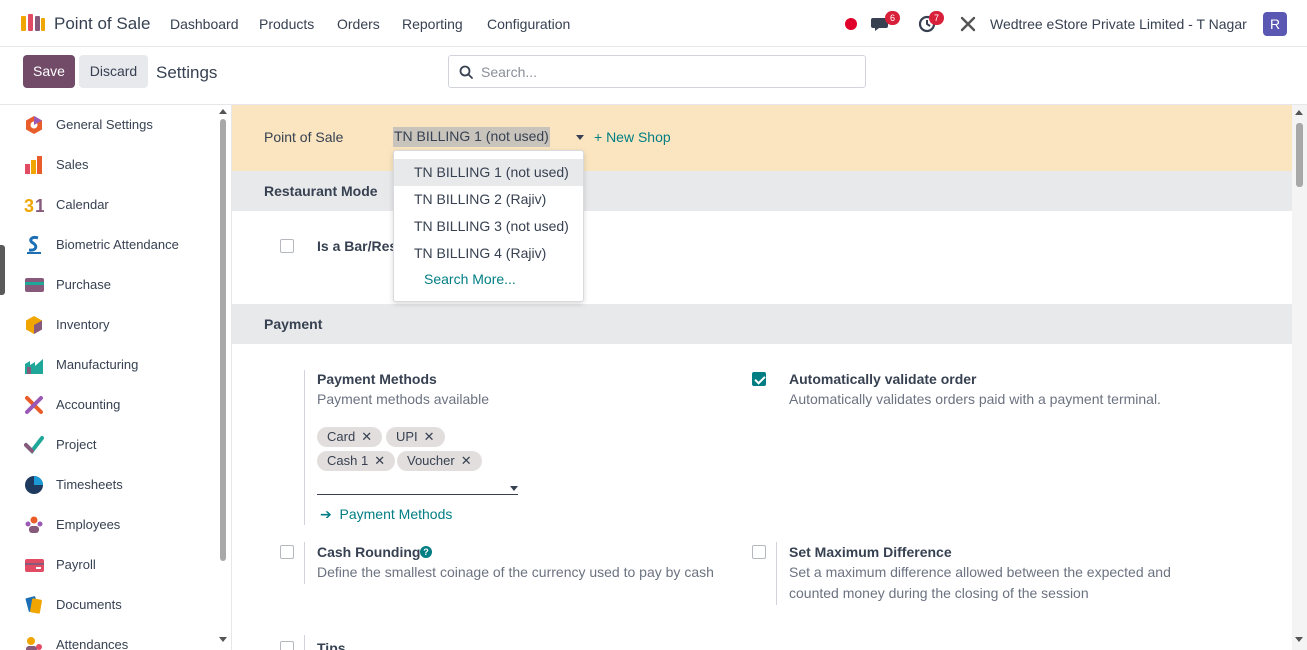  Describe the element at coordinates (187, 72) in the screenshot. I see `breadcrumb: Settings` at that location.